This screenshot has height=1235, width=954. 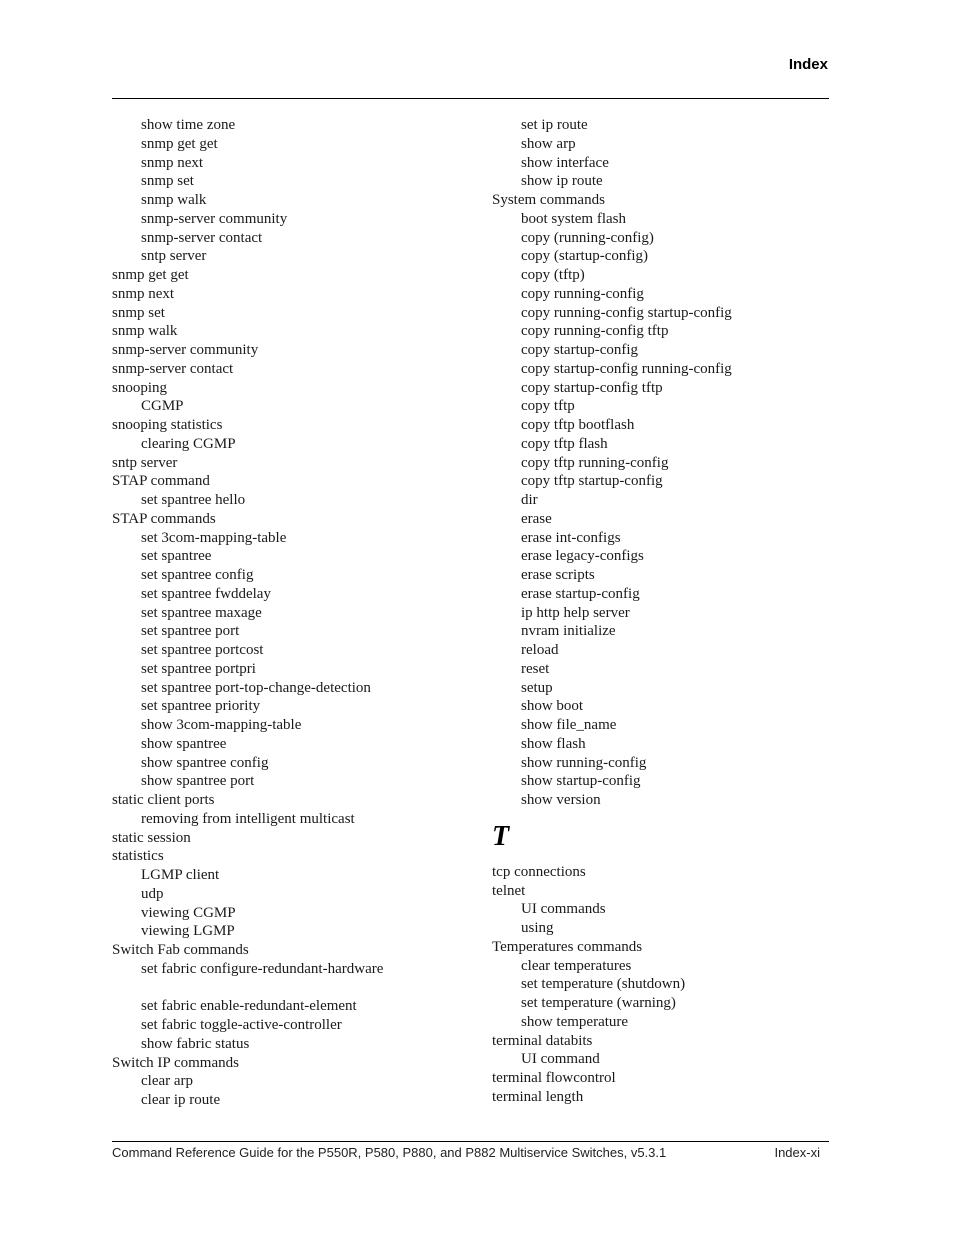 What do you see at coordinates (564, 443) in the screenshot?
I see `index-subentry: copy tftp flash` at bounding box center [564, 443].